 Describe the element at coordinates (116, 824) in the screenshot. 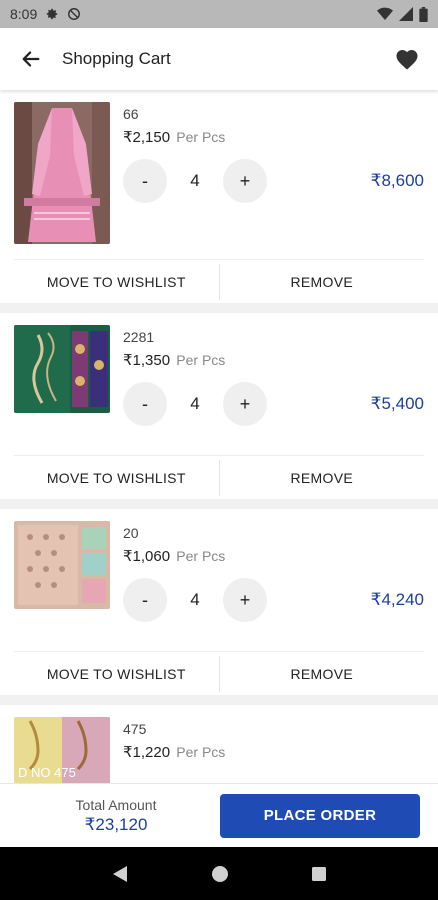

I see `total-value: ₹23,120` at that location.